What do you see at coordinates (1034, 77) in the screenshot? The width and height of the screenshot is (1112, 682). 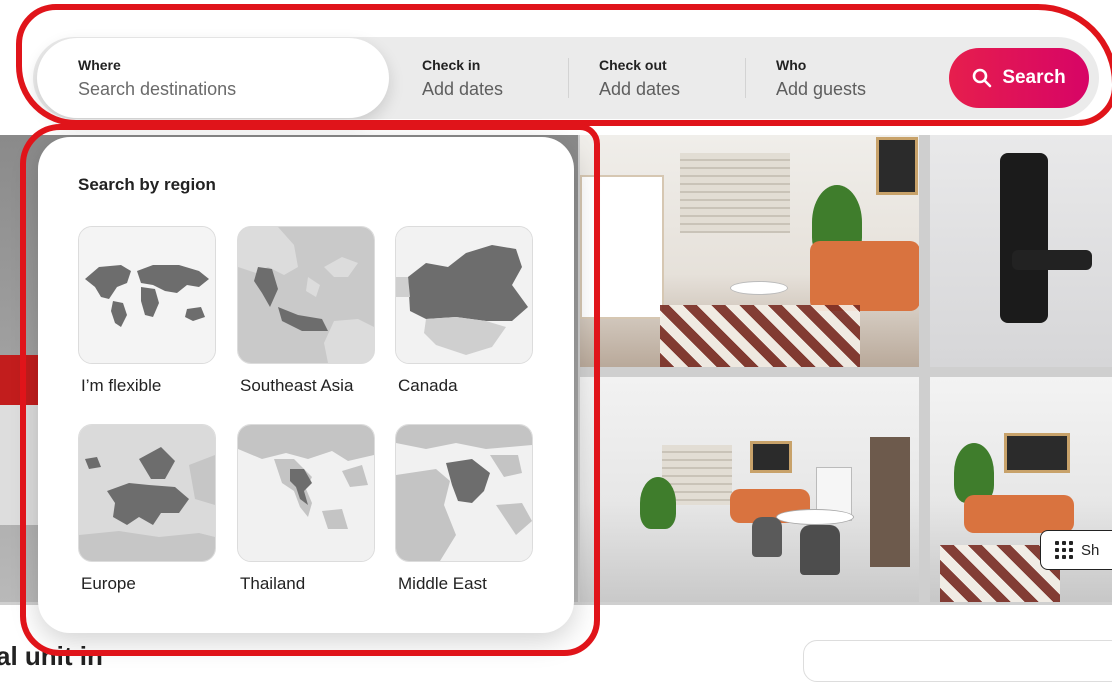 I see `search-button-label: Search` at bounding box center [1034, 77].